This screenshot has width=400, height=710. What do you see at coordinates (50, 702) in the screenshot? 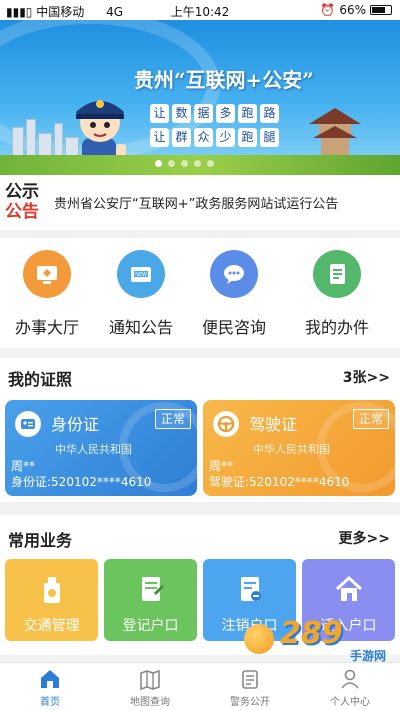
I see `tab-label: 首页` at bounding box center [50, 702].